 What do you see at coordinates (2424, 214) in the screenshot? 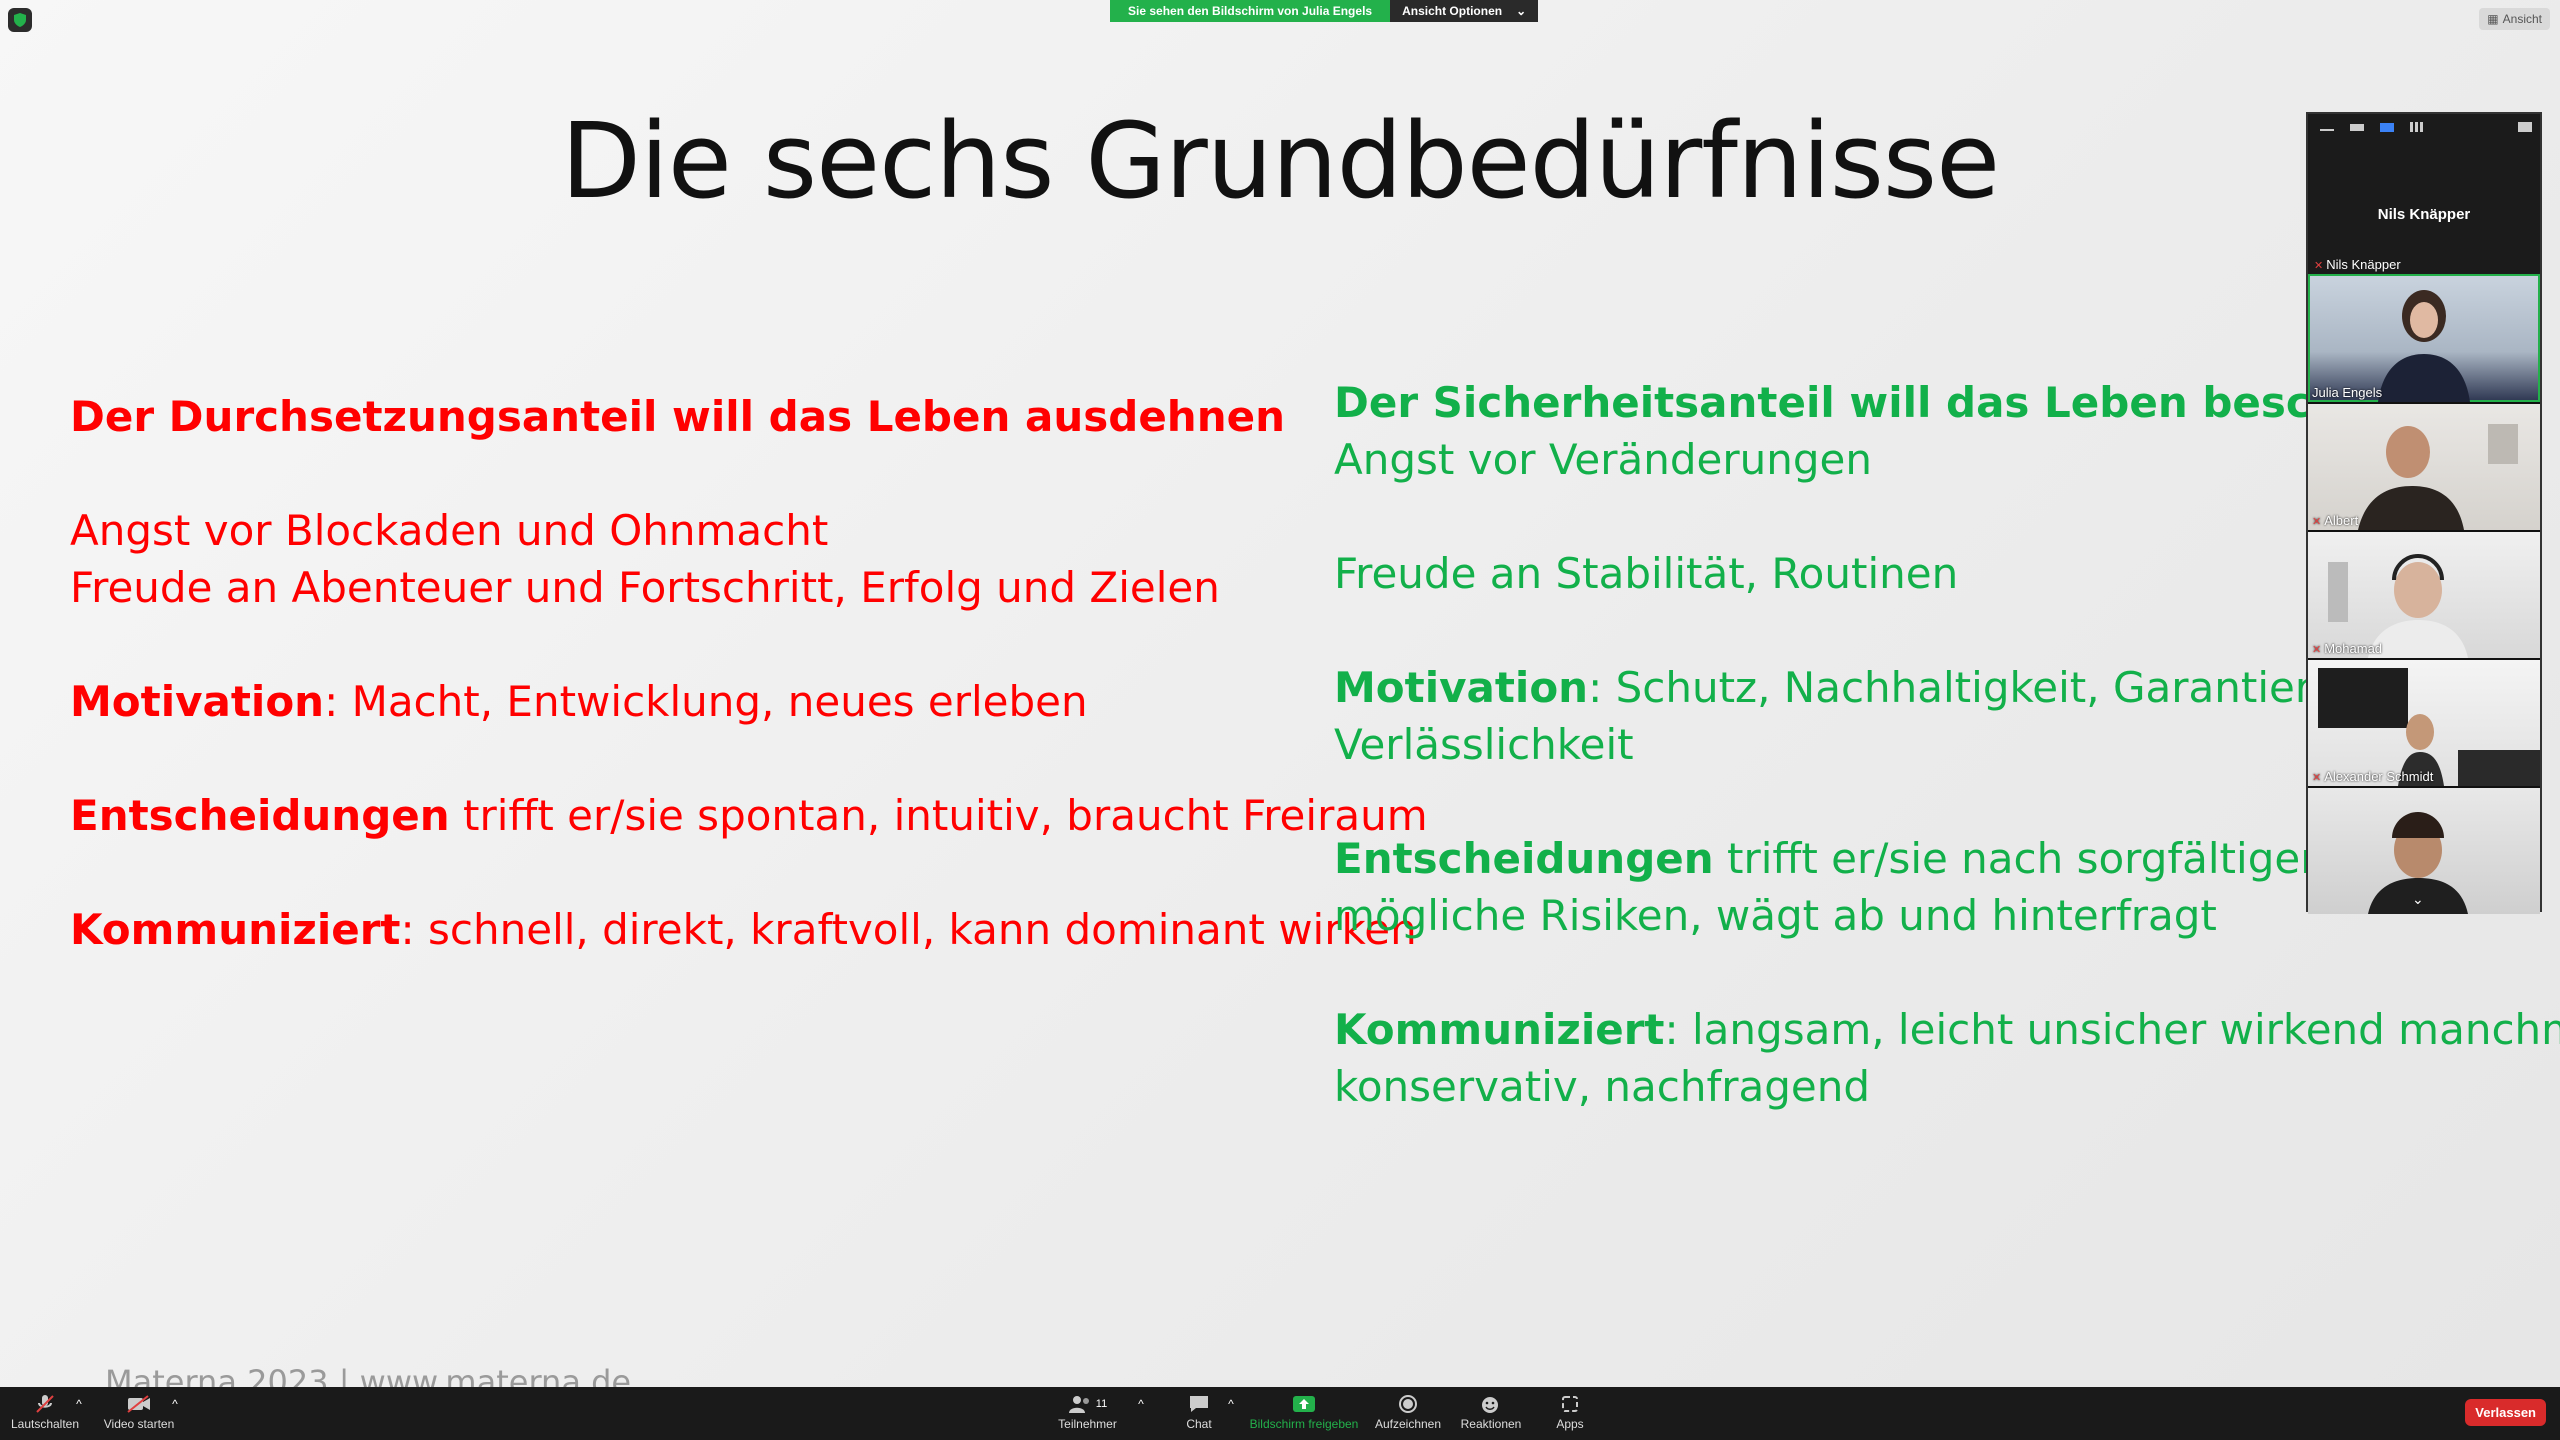
I see `speaker-name: Nils Knäpper` at bounding box center [2424, 214].